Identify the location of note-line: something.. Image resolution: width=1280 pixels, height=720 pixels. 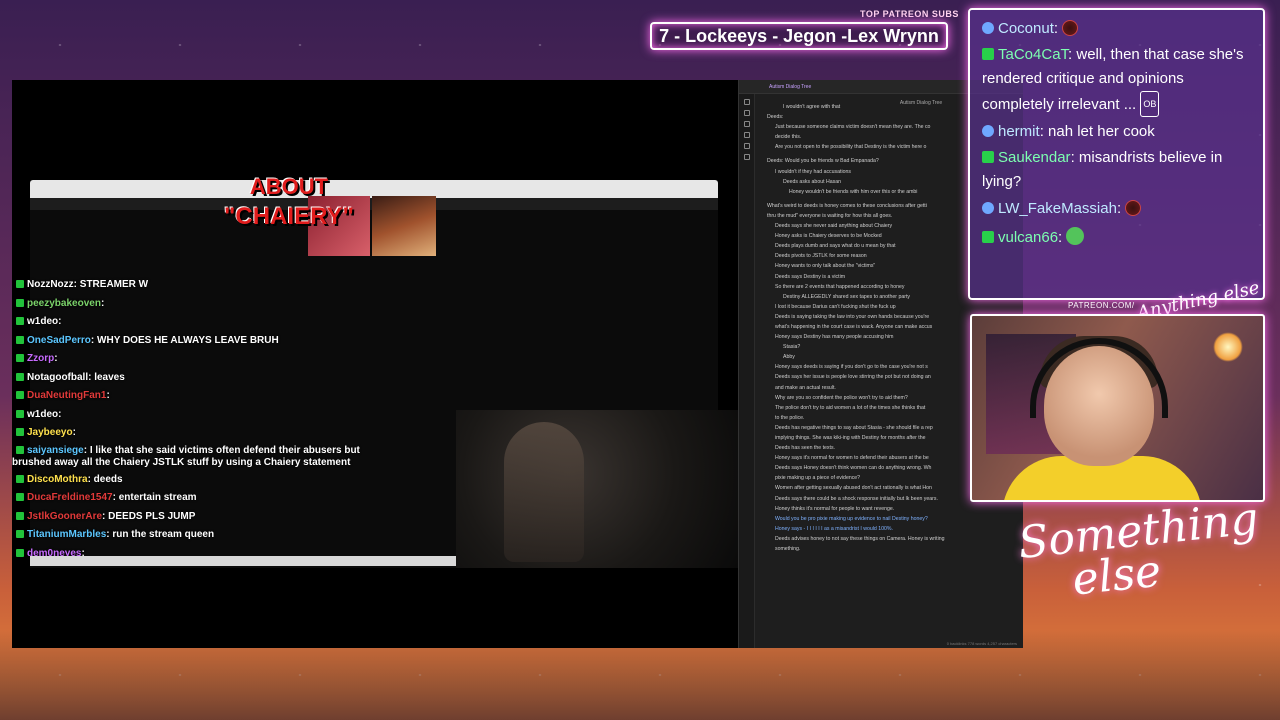
(788, 549).